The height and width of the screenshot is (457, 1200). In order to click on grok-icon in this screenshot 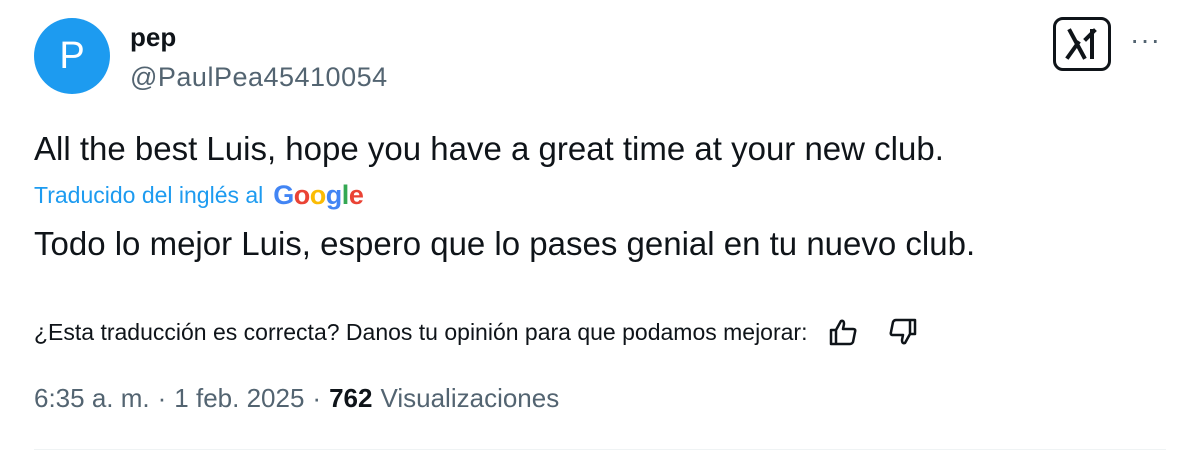, I will do `click(1081, 44)`.